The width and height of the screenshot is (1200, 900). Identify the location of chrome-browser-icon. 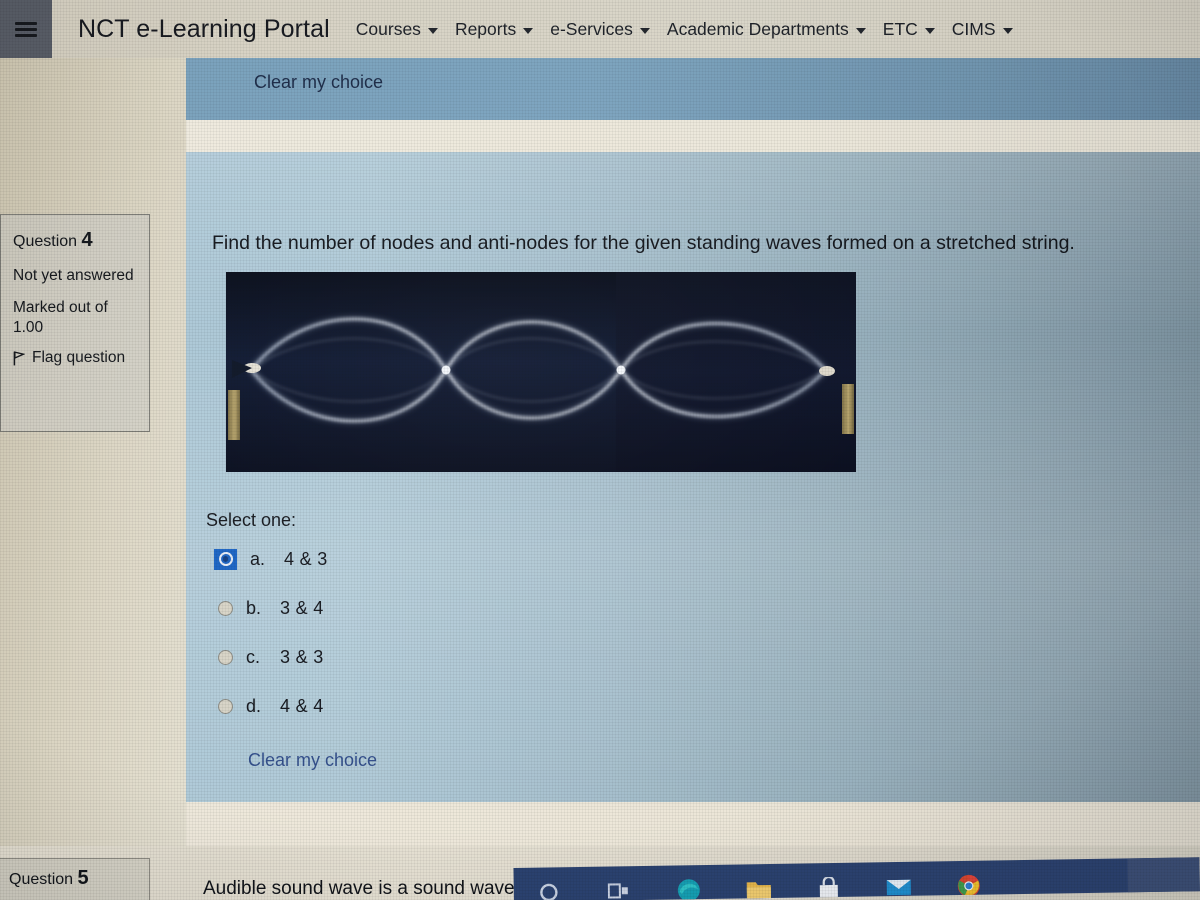
(968, 878).